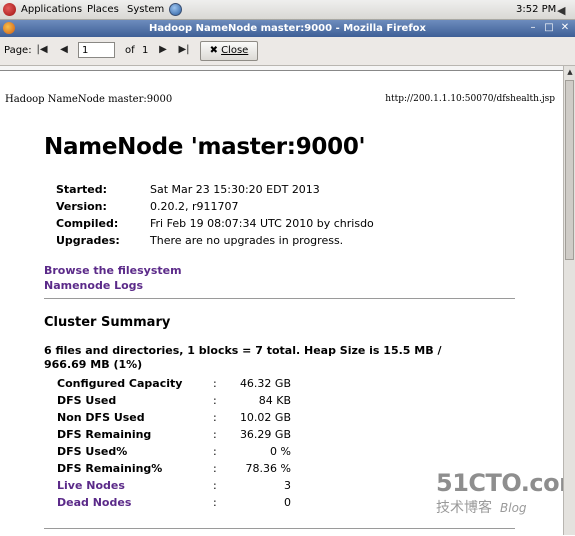 The height and width of the screenshot is (536, 575). What do you see at coordinates (120, 383) in the screenshot?
I see `stat-label: Configured Capacity` at bounding box center [120, 383].